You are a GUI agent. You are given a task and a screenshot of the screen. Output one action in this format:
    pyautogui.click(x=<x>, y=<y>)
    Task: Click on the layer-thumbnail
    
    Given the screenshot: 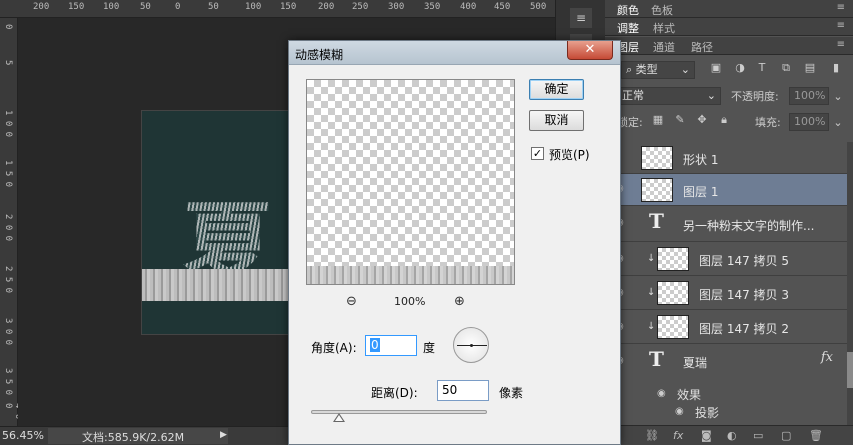 What is the action you would take?
    pyautogui.click(x=657, y=190)
    